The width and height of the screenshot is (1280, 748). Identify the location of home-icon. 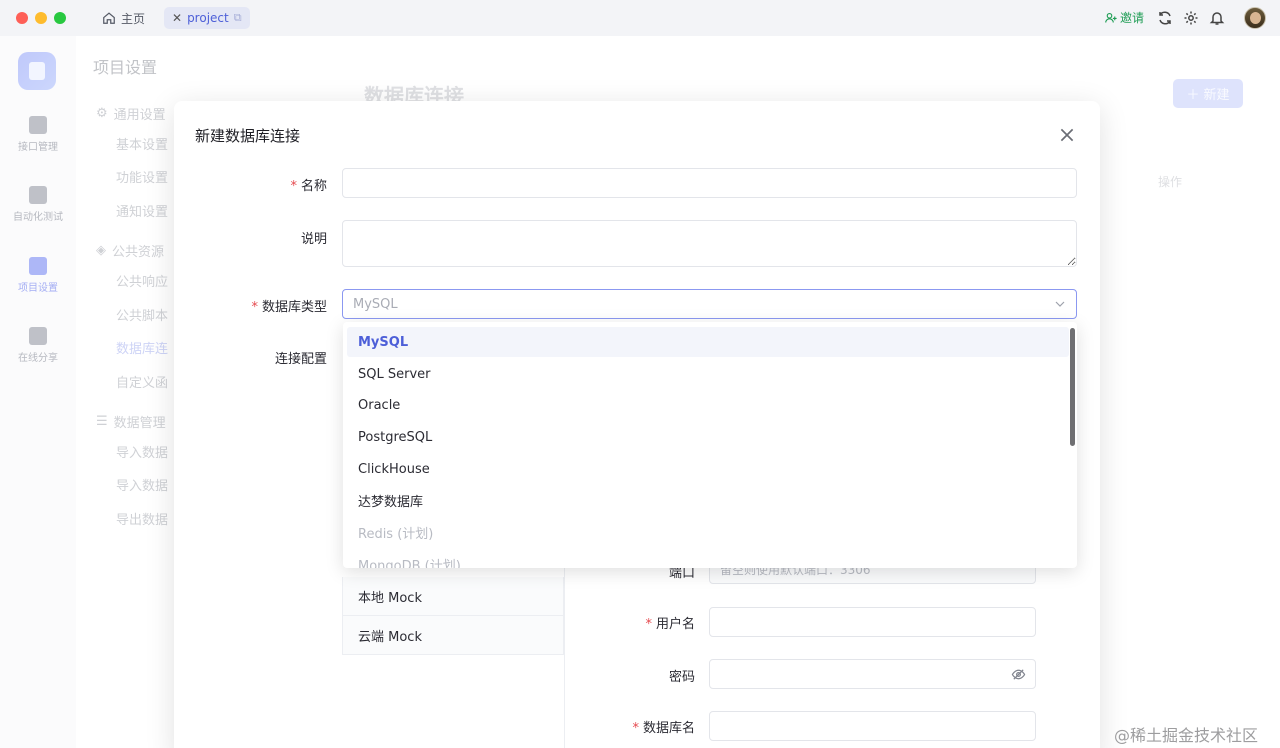
(109, 18).